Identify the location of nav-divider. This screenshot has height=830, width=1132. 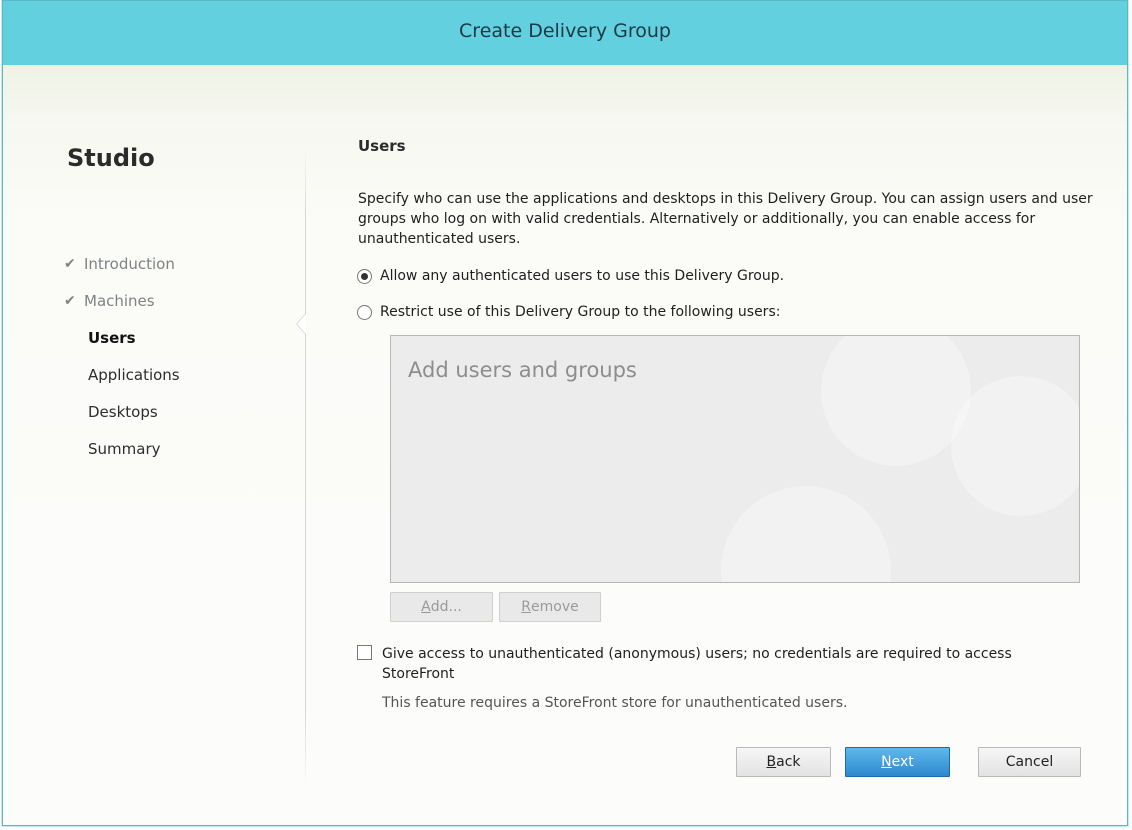
(305, 465).